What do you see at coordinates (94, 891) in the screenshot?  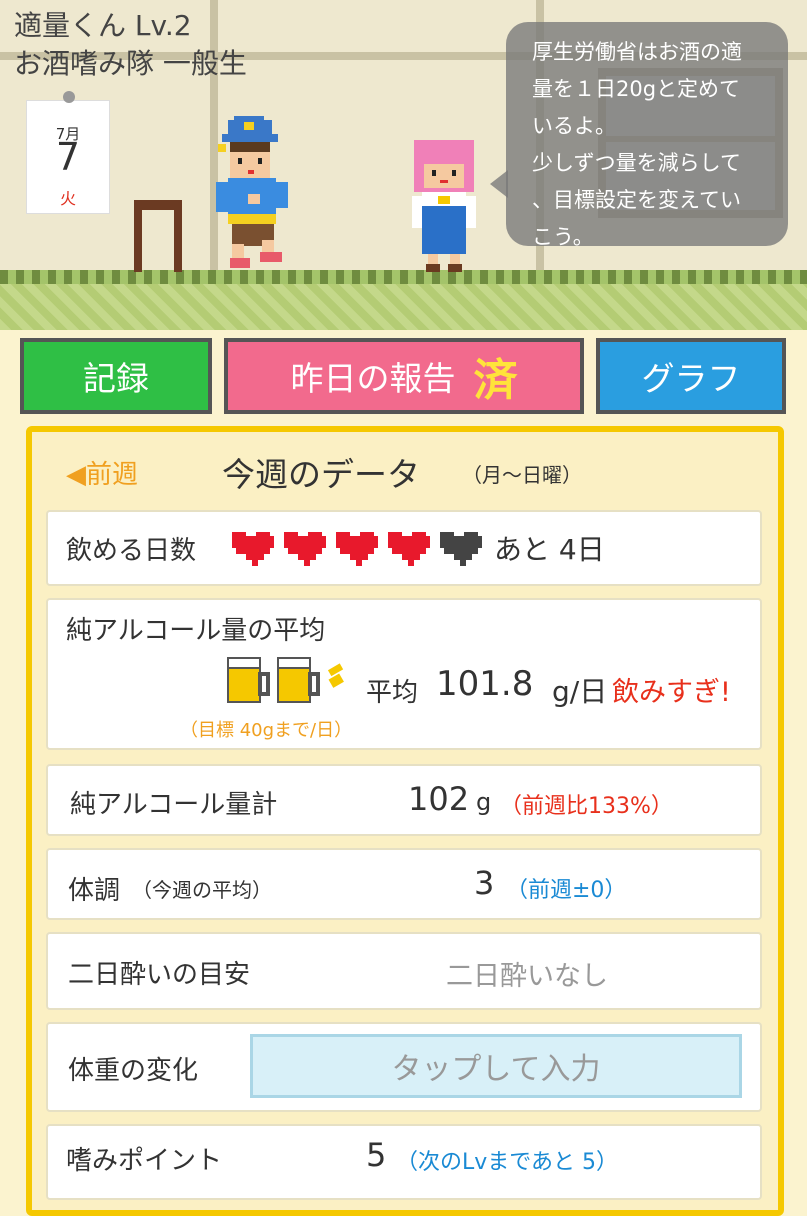 I see `condition-label: 体調` at bounding box center [94, 891].